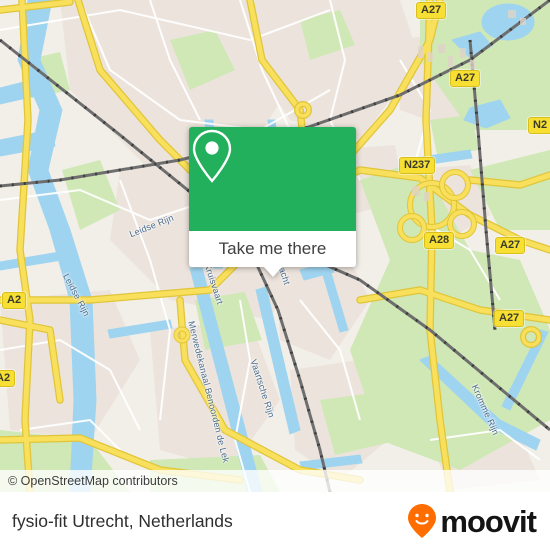  I want to click on map-attribution: © OpenStreetMap contributors, so click(275, 481).